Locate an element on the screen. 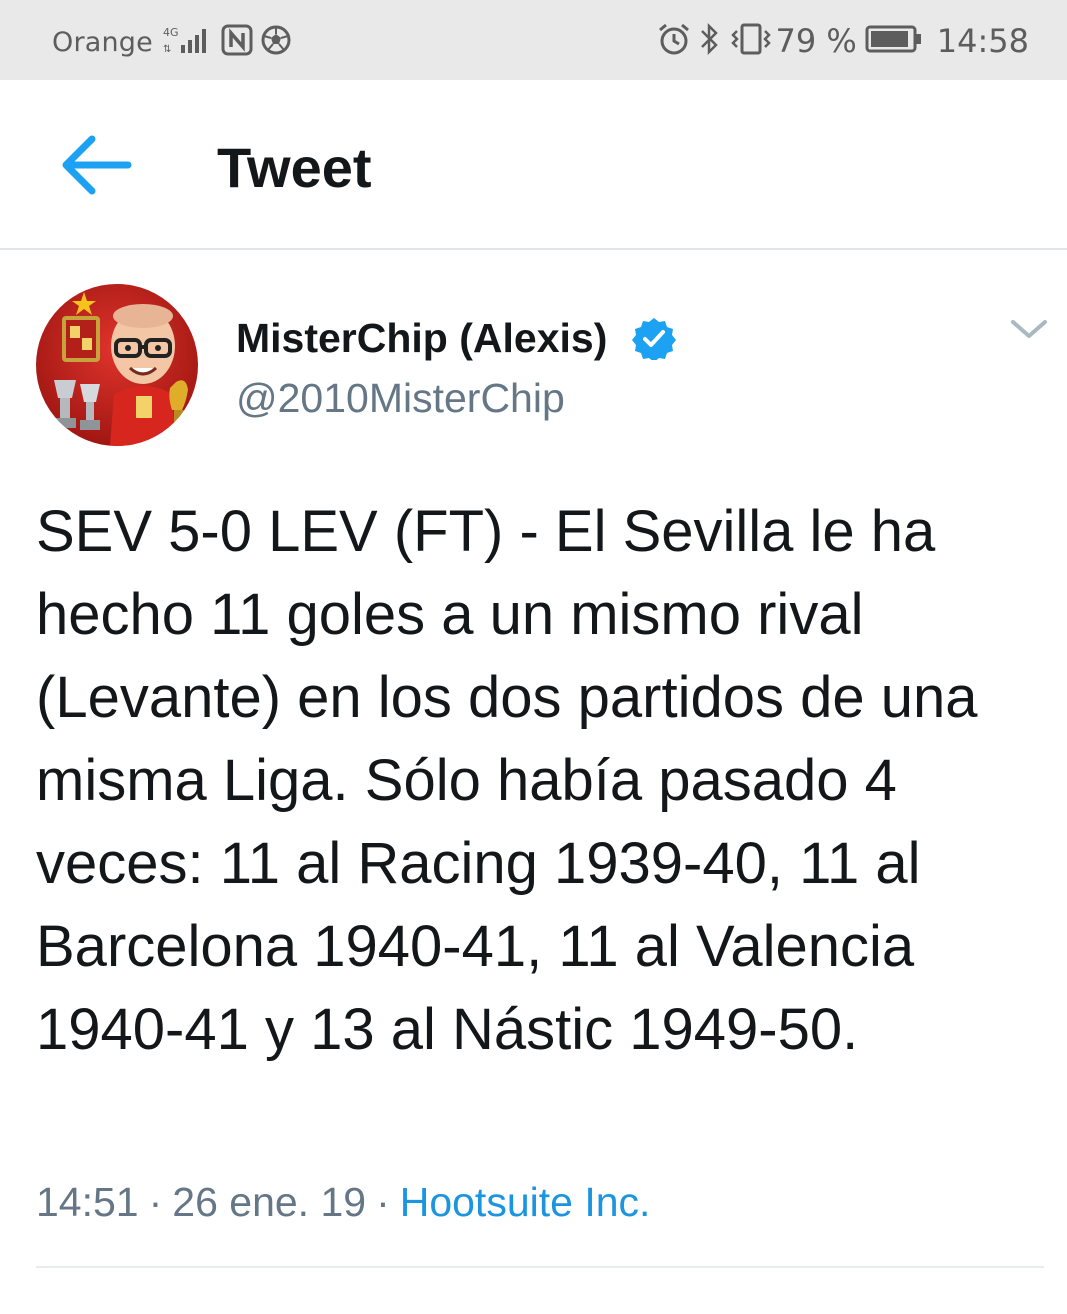 The height and width of the screenshot is (1314, 1067). clock: 14:58 is located at coordinates (982, 41).